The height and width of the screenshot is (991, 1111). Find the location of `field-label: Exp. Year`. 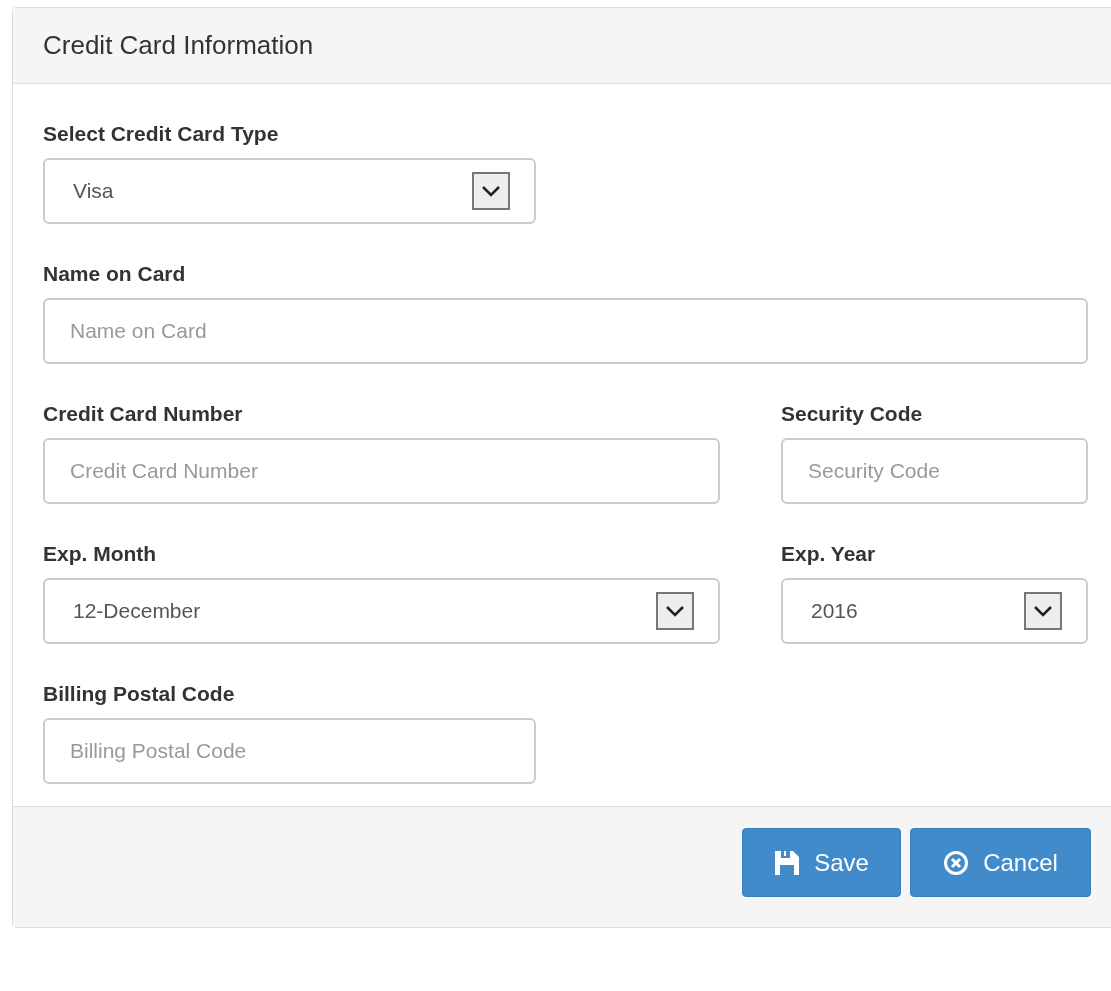

field-label: Exp. Year is located at coordinates (829, 554).